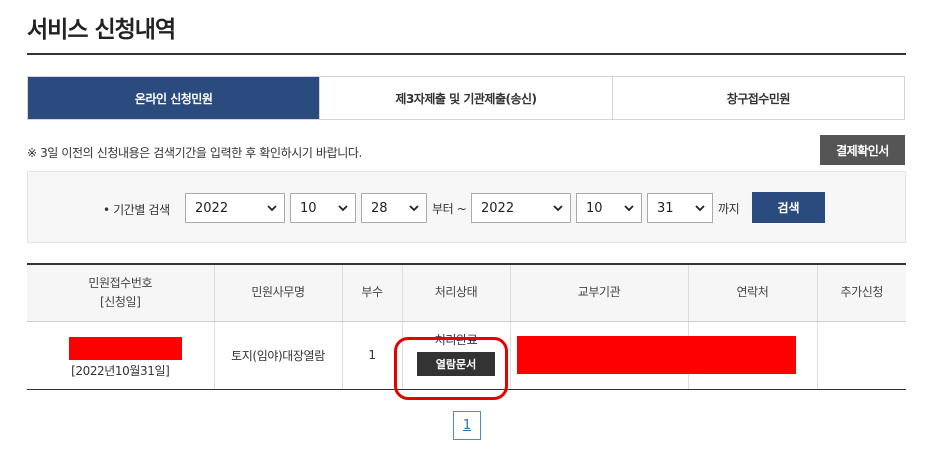 The width and height of the screenshot is (937, 472). I want to click on header-receipt-no-label: 민원접수번호, so click(120, 282).